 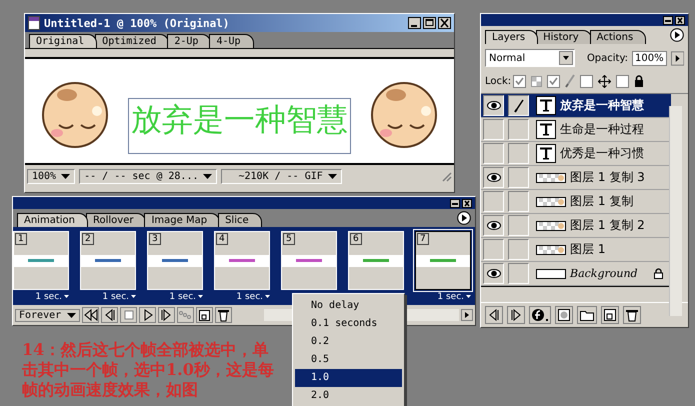 I want to click on menu-item: 0.5, so click(x=348, y=360).